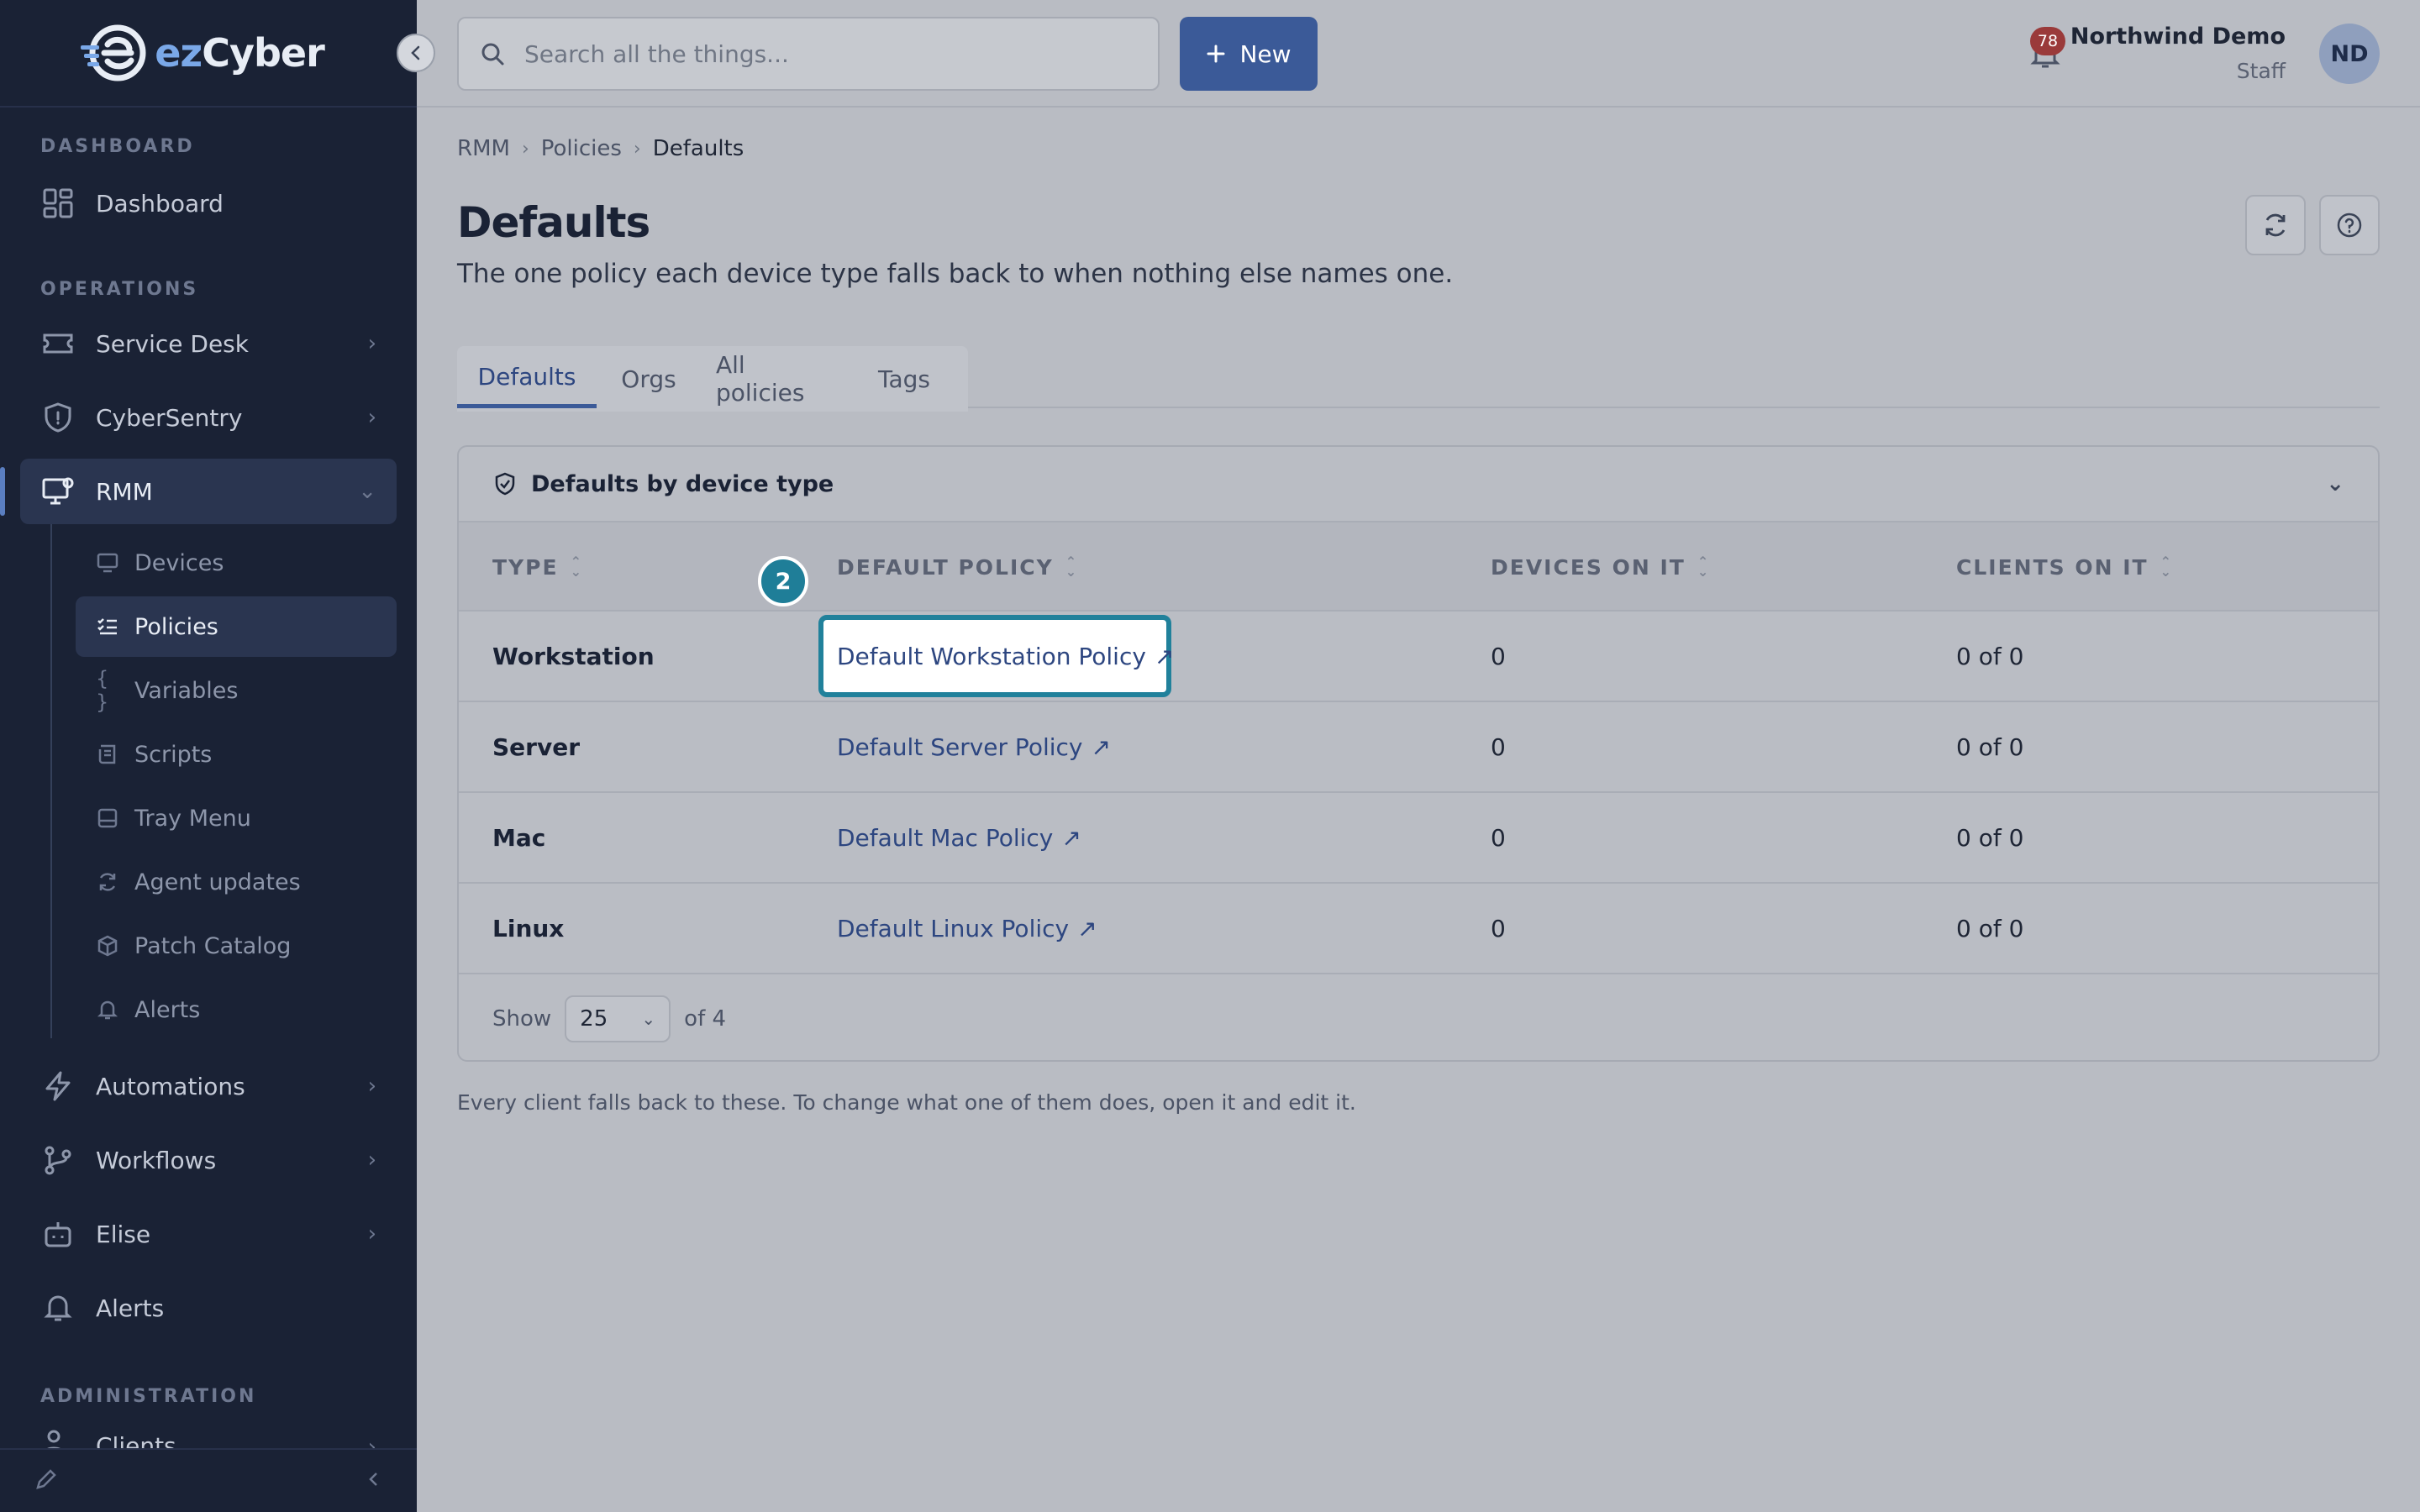  What do you see at coordinates (236, 626) in the screenshot?
I see `sidebar-subitem-policies: Policies` at bounding box center [236, 626].